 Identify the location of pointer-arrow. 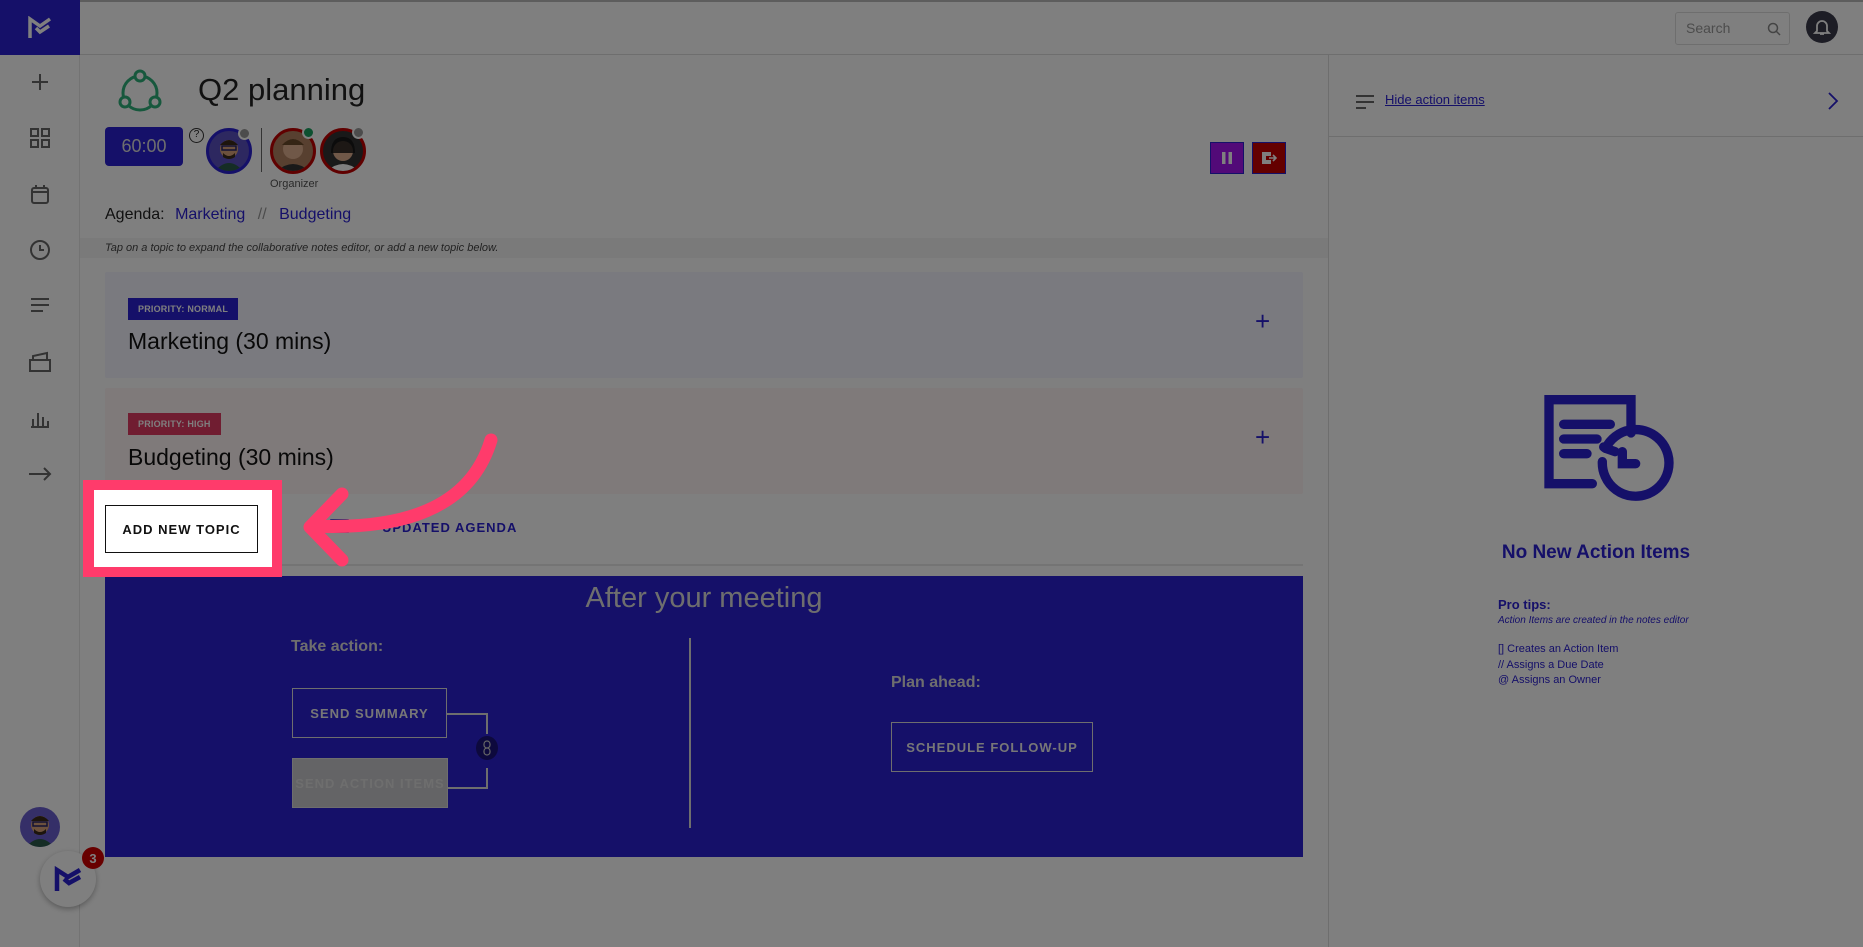
(400, 500).